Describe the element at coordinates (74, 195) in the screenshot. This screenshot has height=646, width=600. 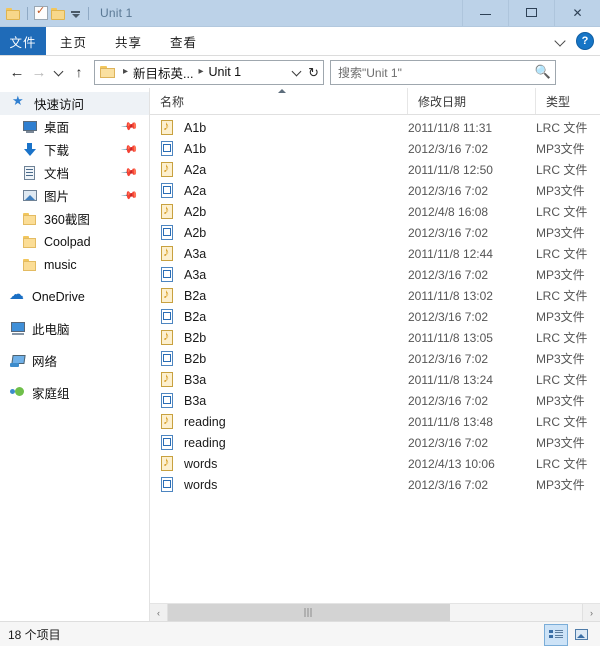
I see `sidebar-item-pictures: 图片 📌` at that location.